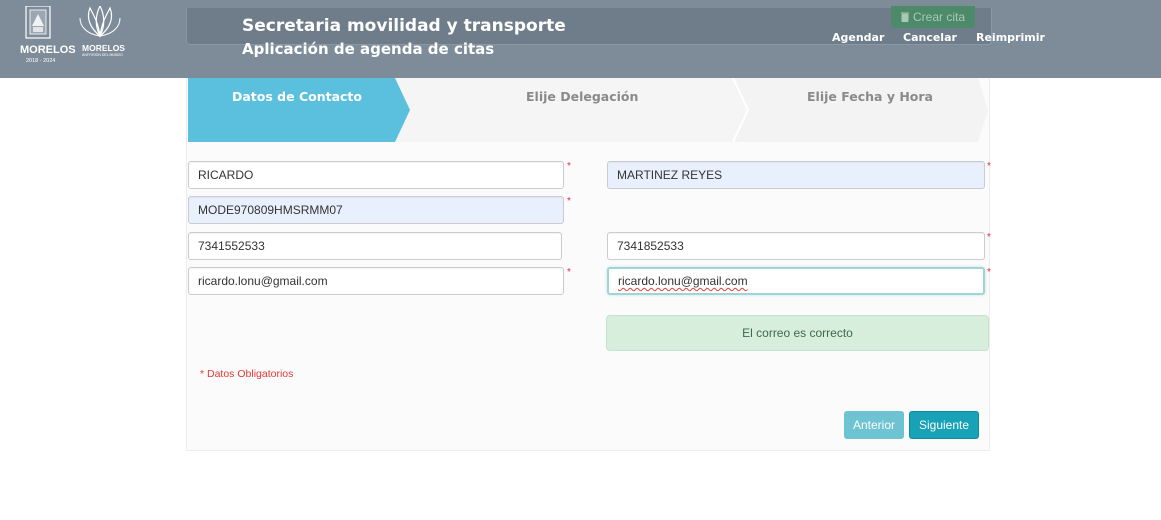 Image resolution: width=1161 pixels, height=520 pixels. Describe the element at coordinates (375, 246) in the screenshot. I see `telefono-field: 7341552533` at that location.